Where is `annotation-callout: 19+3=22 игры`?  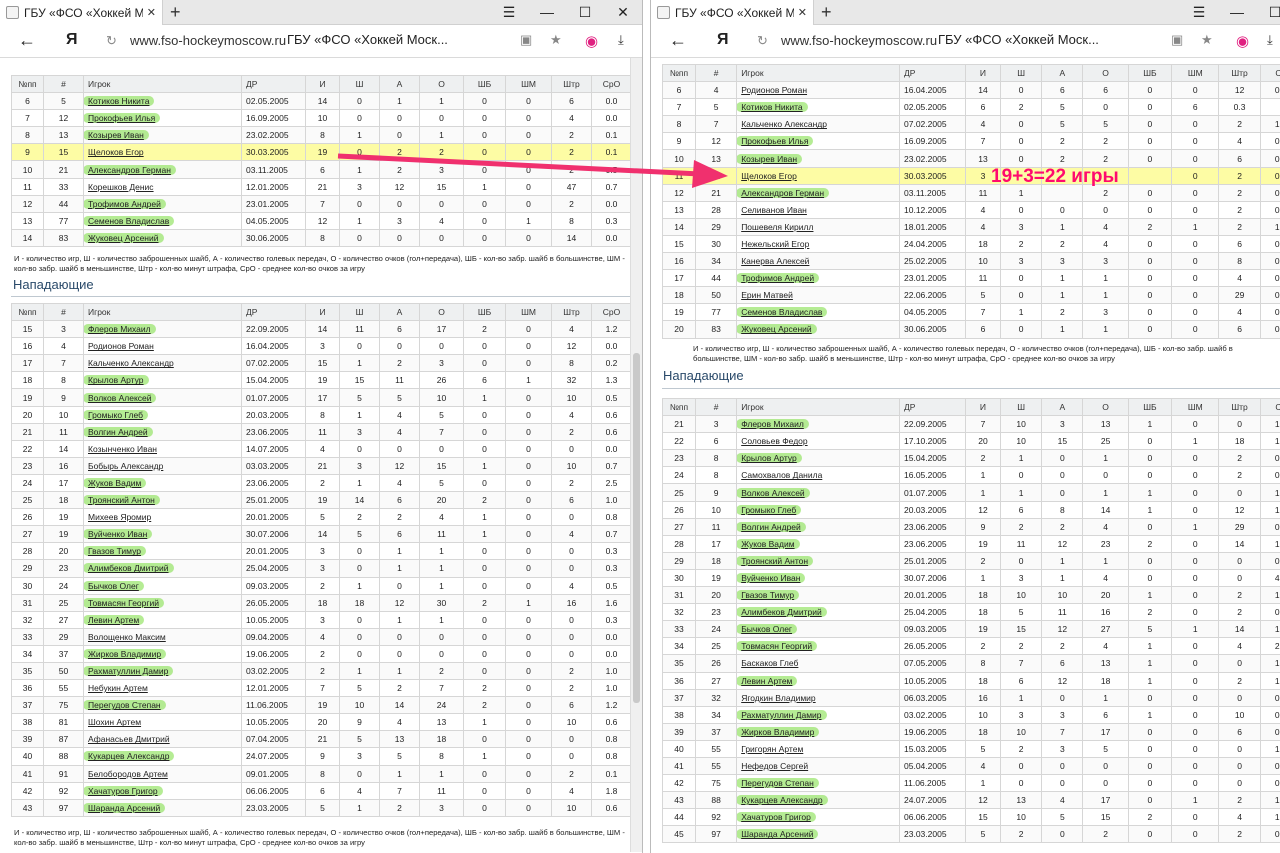
annotation-callout: 19+3=22 игры is located at coordinates (1055, 176).